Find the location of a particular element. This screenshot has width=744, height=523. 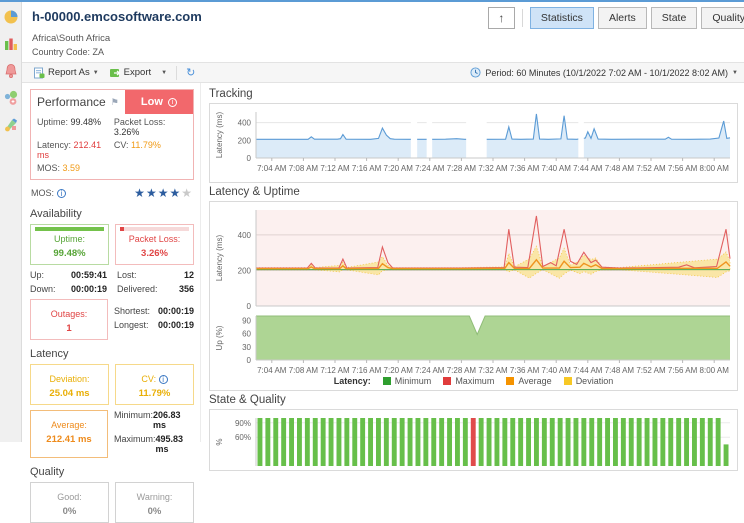

perf-uptime-value: 99.48% is located at coordinates (86, 122).